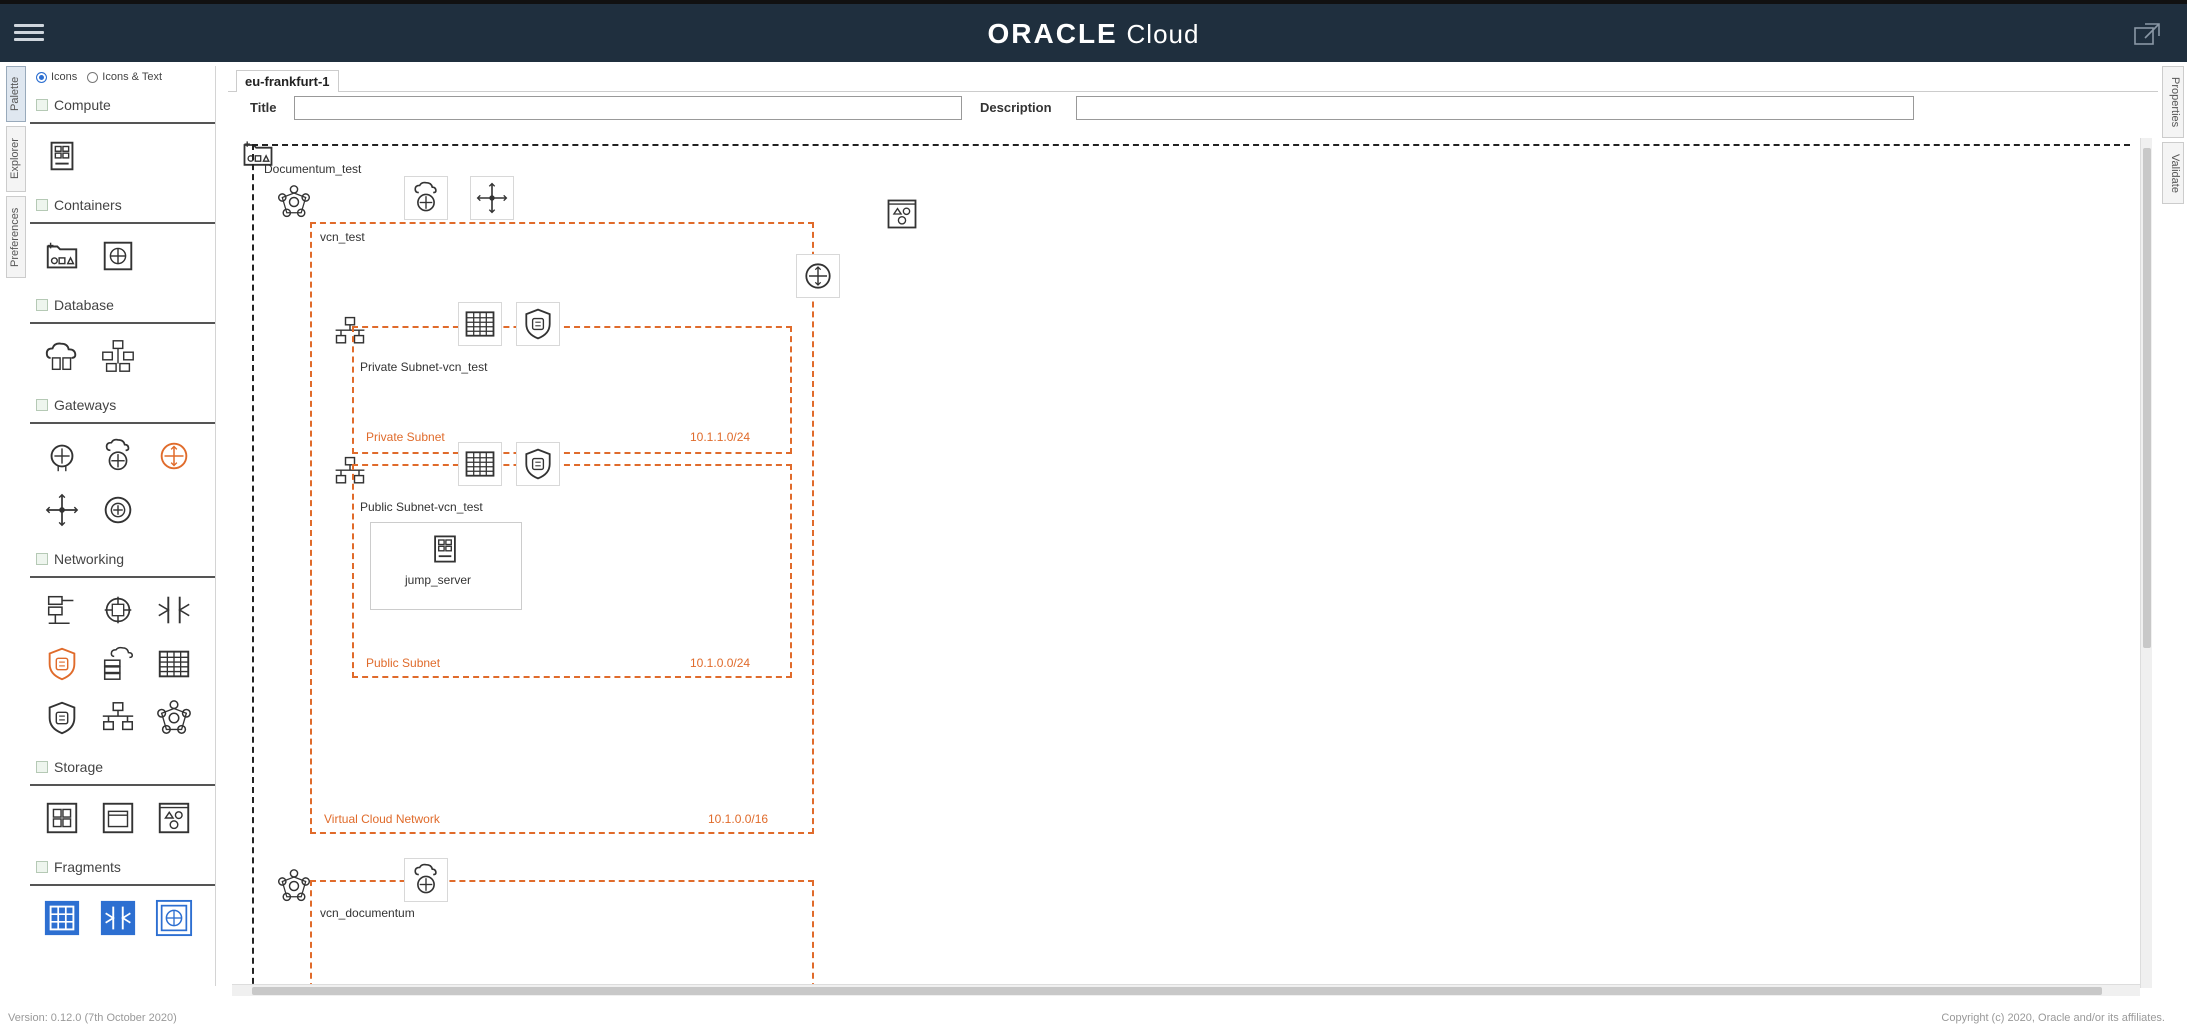 This screenshot has width=2187, height=1034. What do you see at coordinates (1016, 107) in the screenshot?
I see `description-label: Description` at bounding box center [1016, 107].